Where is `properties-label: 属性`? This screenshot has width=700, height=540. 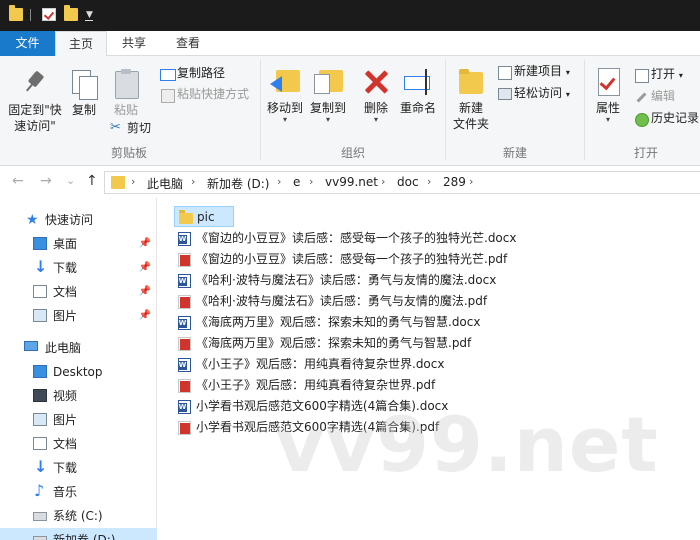 properties-label: 属性 is located at coordinates (607, 108).